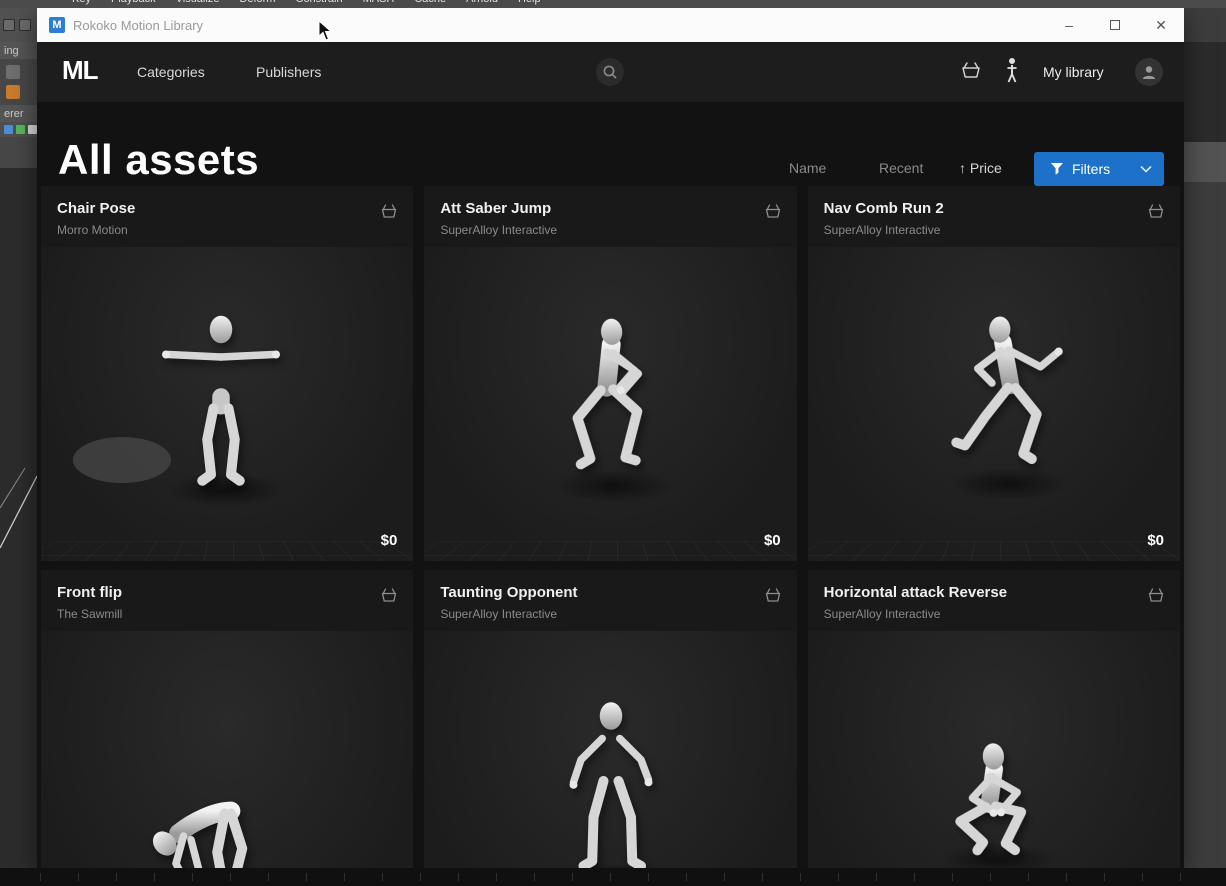  Describe the element at coordinates (1205, 438) in the screenshot. I see `host-right-panel` at that location.